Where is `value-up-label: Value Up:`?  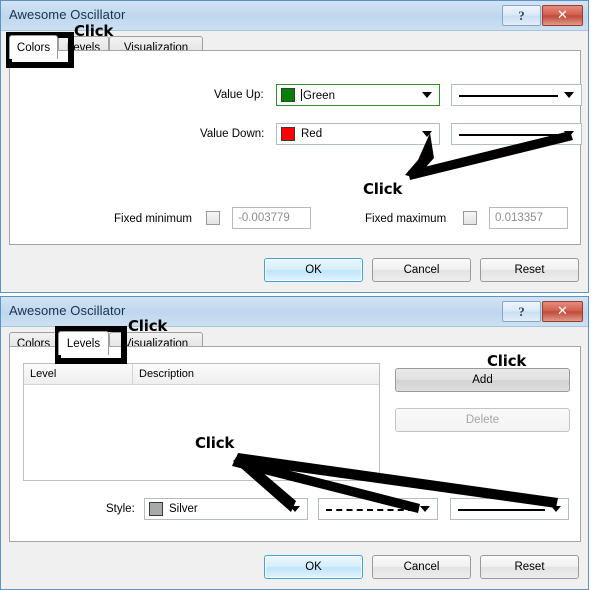 value-up-label: Value Up: is located at coordinates (239, 95).